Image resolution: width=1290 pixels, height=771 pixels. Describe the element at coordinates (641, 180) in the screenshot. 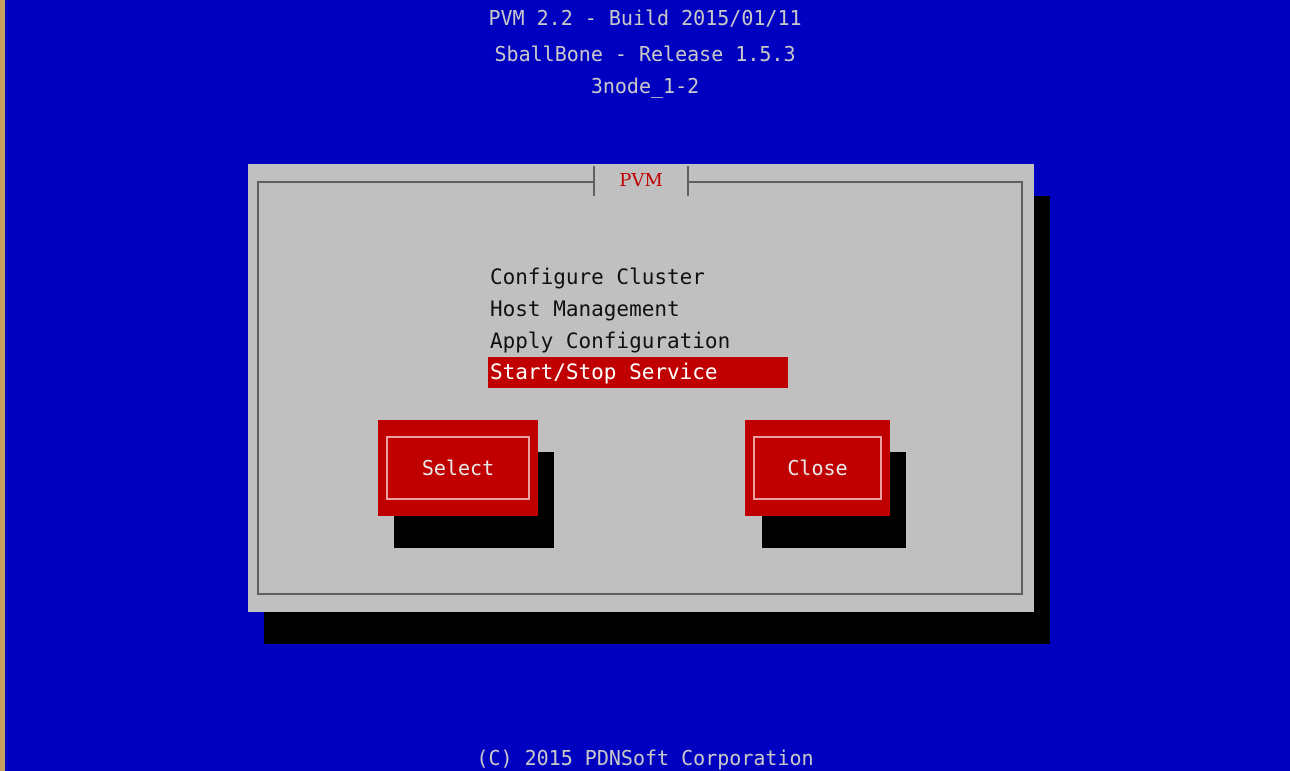

I see `dialog-title: PVM` at that location.